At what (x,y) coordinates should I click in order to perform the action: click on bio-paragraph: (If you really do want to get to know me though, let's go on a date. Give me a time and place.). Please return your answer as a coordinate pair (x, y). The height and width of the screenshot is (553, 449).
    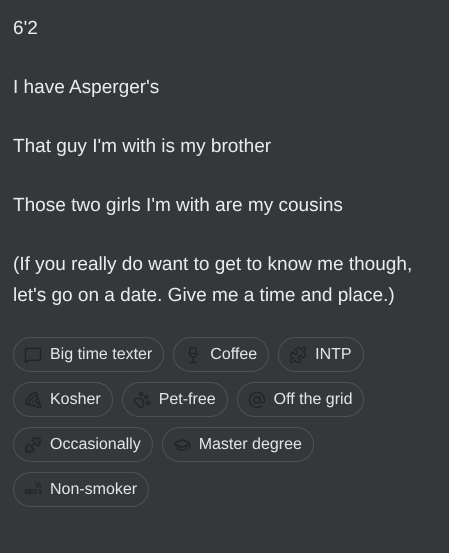
    Looking at the image, I should click on (213, 280).